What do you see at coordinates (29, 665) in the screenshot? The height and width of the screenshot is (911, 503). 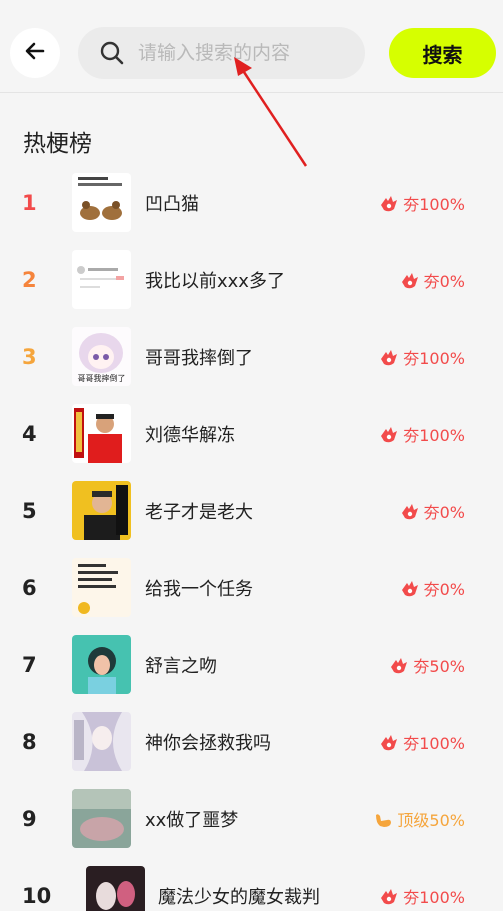 I see `rank-number: 7` at bounding box center [29, 665].